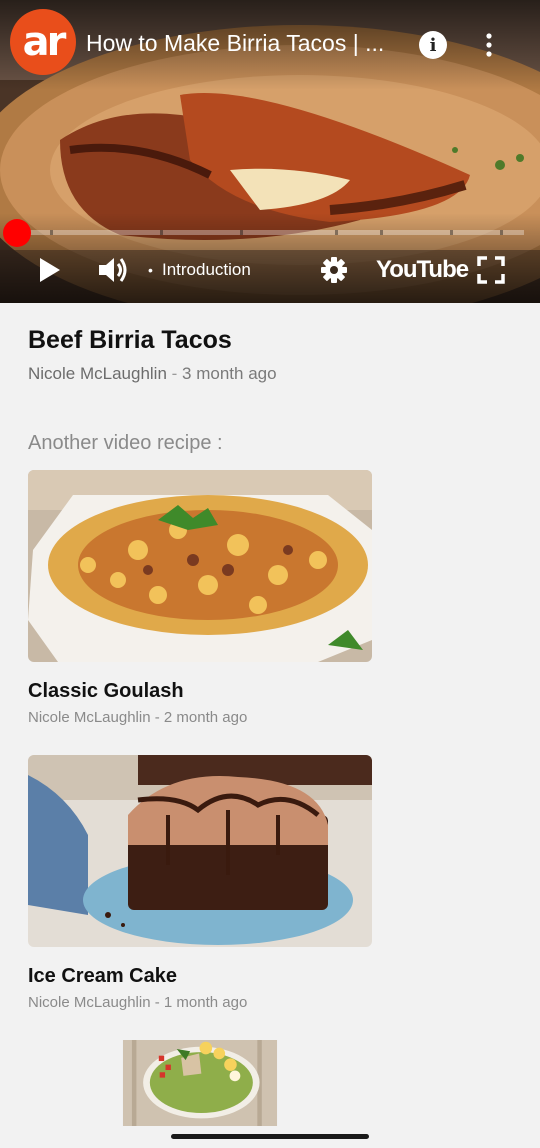 The width and height of the screenshot is (540, 1148). I want to click on home-indicator, so click(270, 1136).